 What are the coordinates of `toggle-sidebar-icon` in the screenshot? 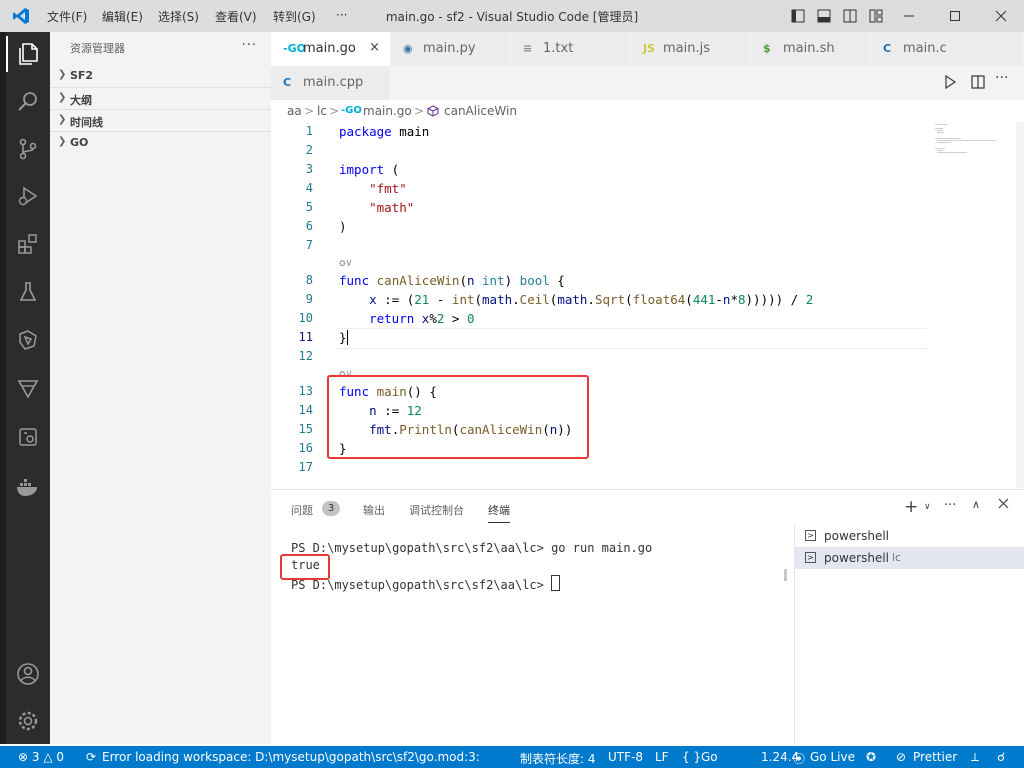 It's located at (798, 16).